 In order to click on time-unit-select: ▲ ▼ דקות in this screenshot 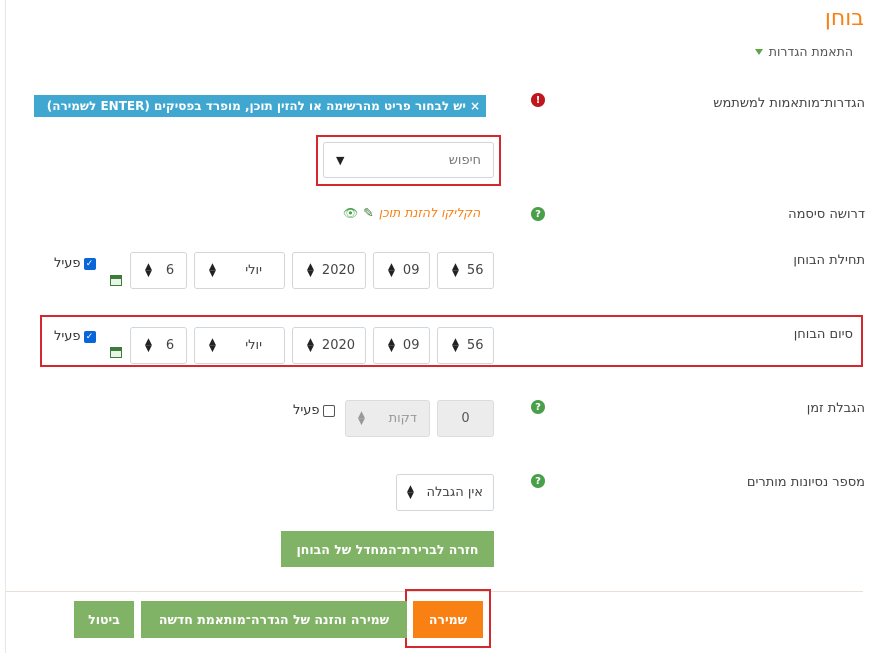, I will do `click(387, 418)`.